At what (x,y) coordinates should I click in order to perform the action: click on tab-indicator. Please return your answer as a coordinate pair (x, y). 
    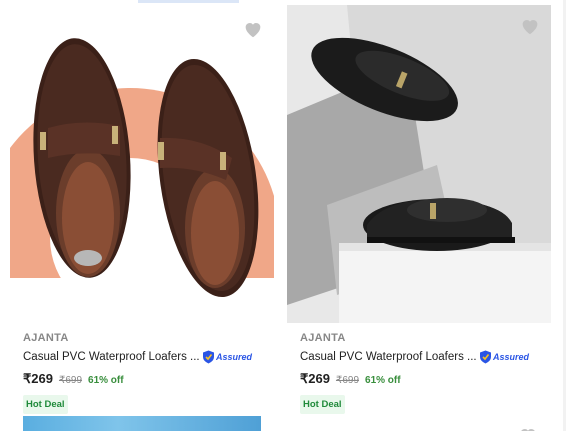
    Looking at the image, I should click on (188, 1).